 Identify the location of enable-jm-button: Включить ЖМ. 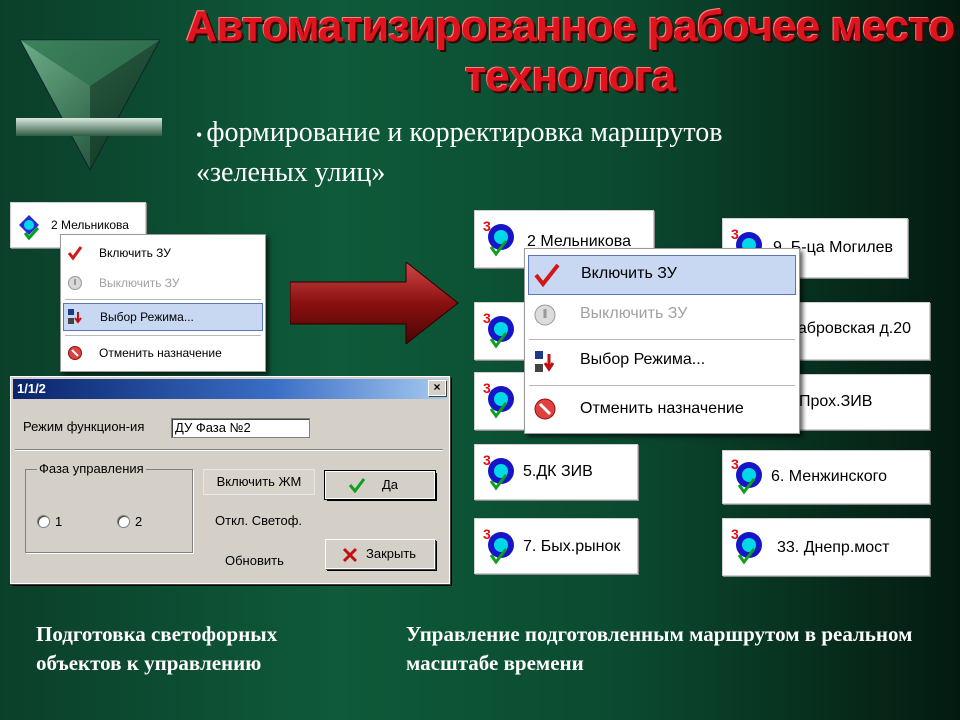
(259, 482).